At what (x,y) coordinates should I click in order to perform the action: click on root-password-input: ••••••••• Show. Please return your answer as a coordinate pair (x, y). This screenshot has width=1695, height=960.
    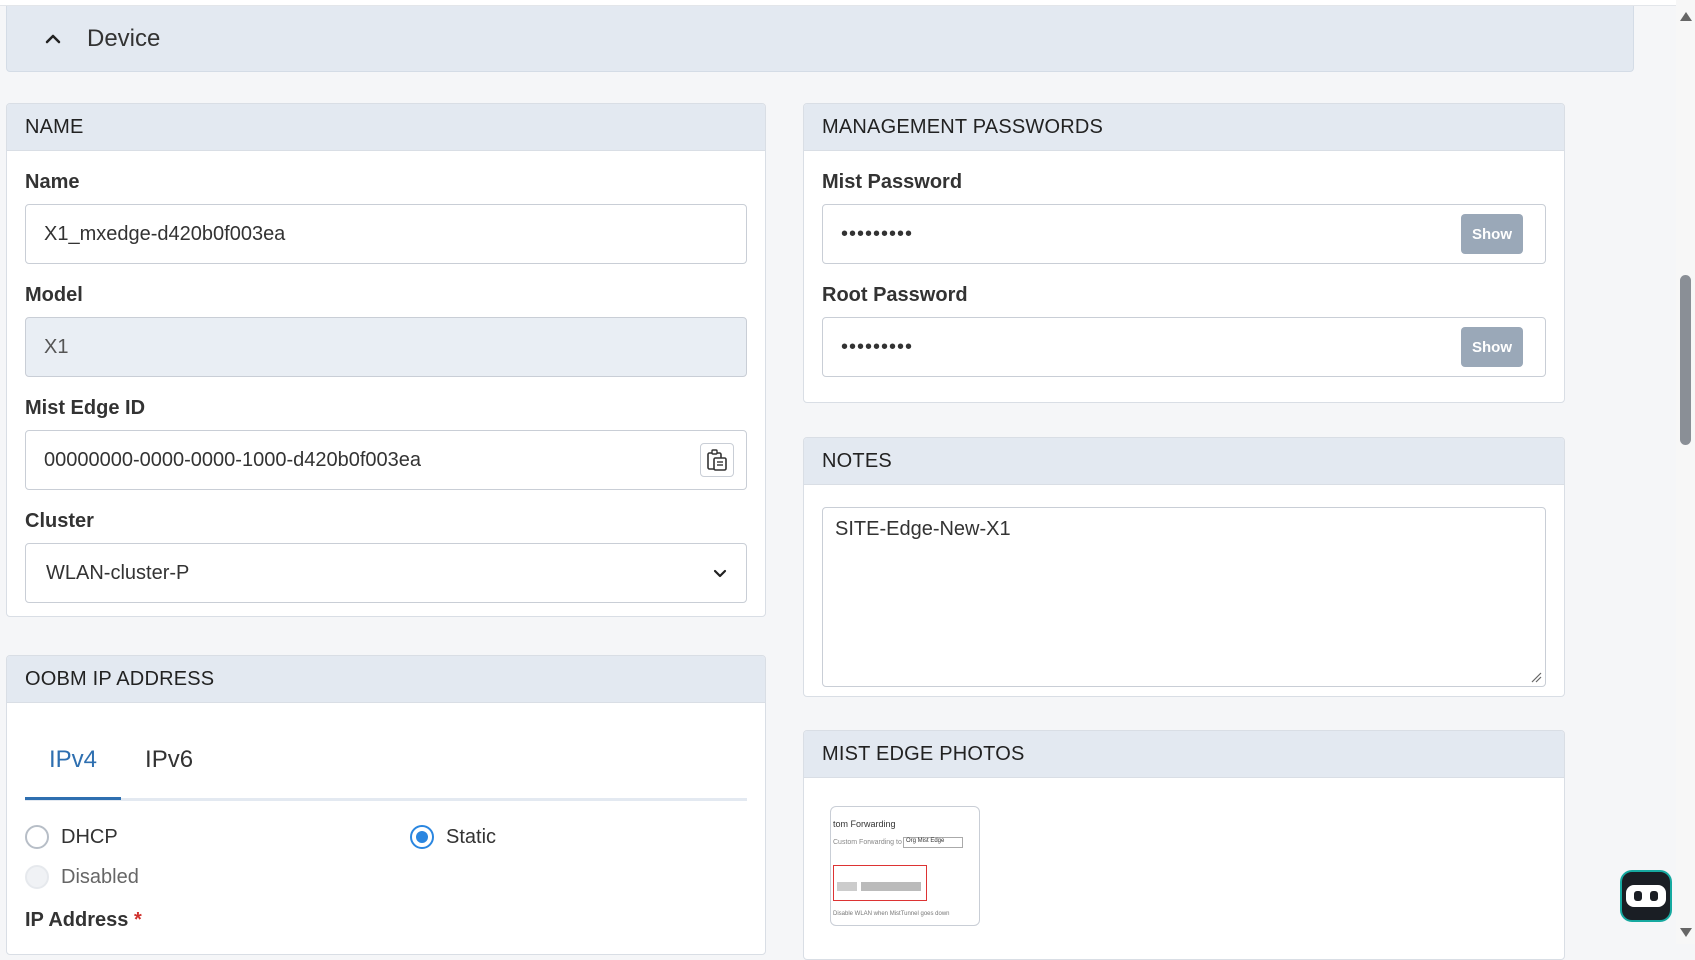
    Looking at the image, I should click on (1184, 347).